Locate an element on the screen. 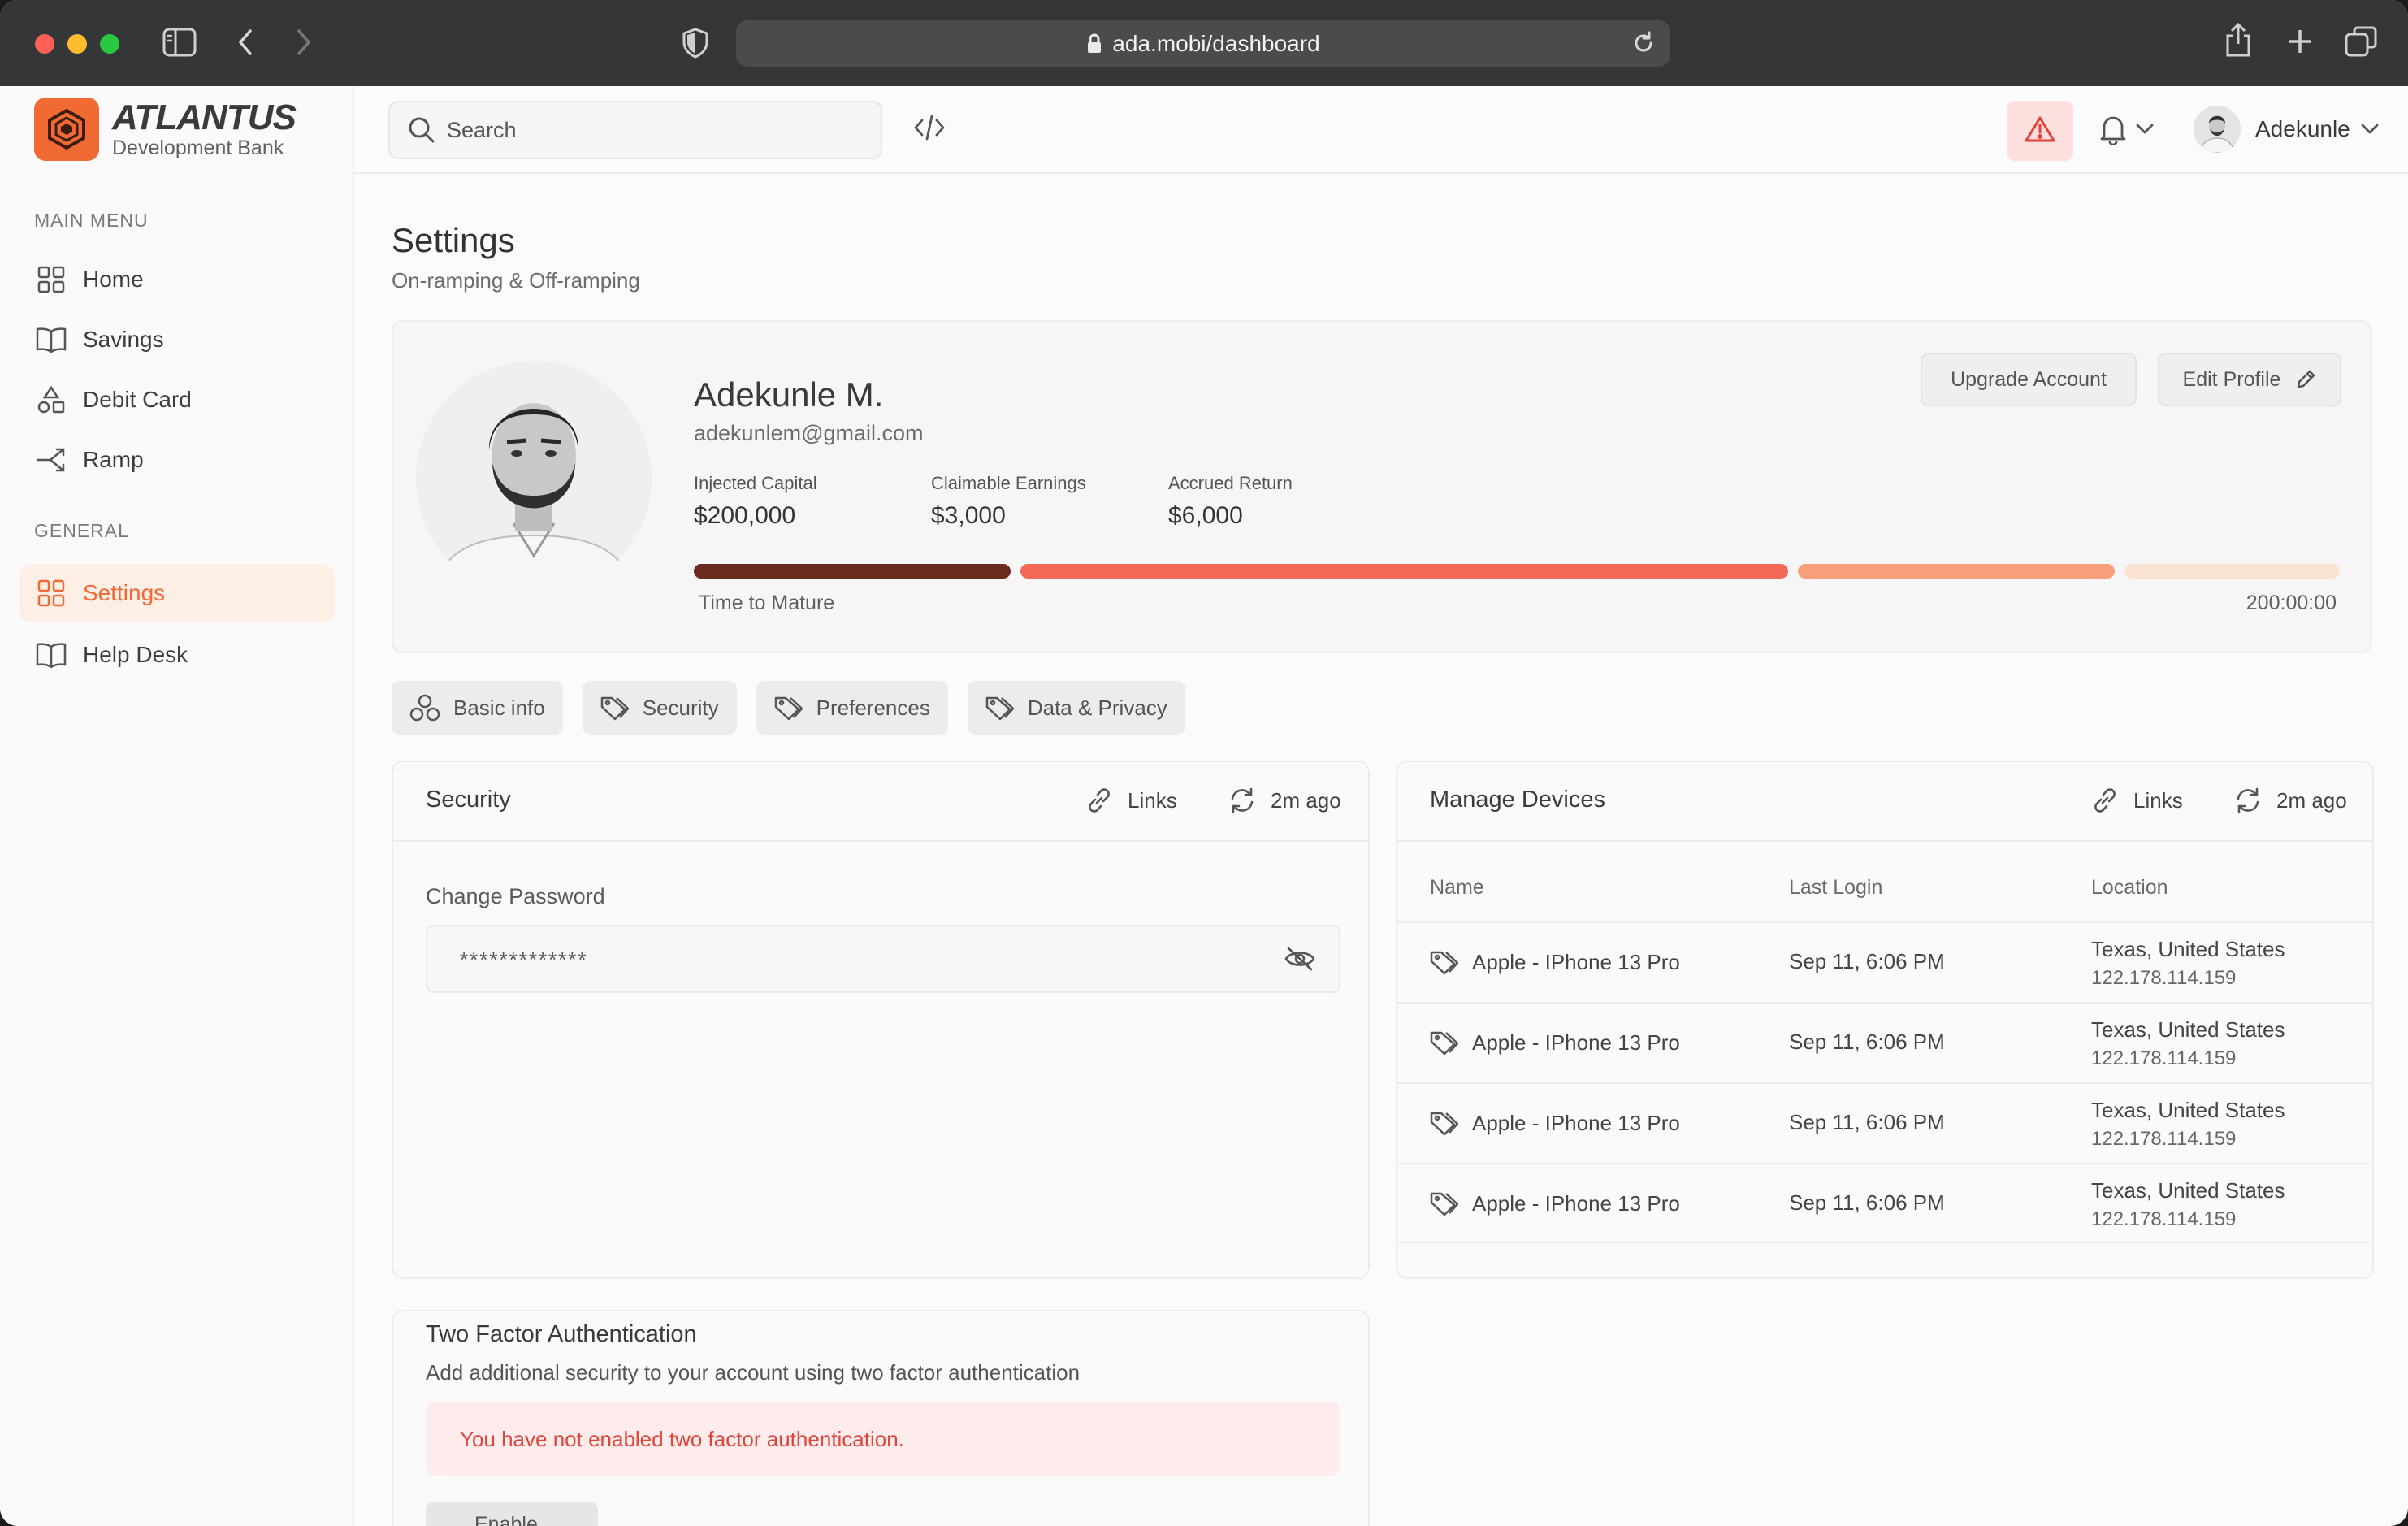 This screenshot has height=1526, width=2408. search-icon is located at coordinates (421, 130).